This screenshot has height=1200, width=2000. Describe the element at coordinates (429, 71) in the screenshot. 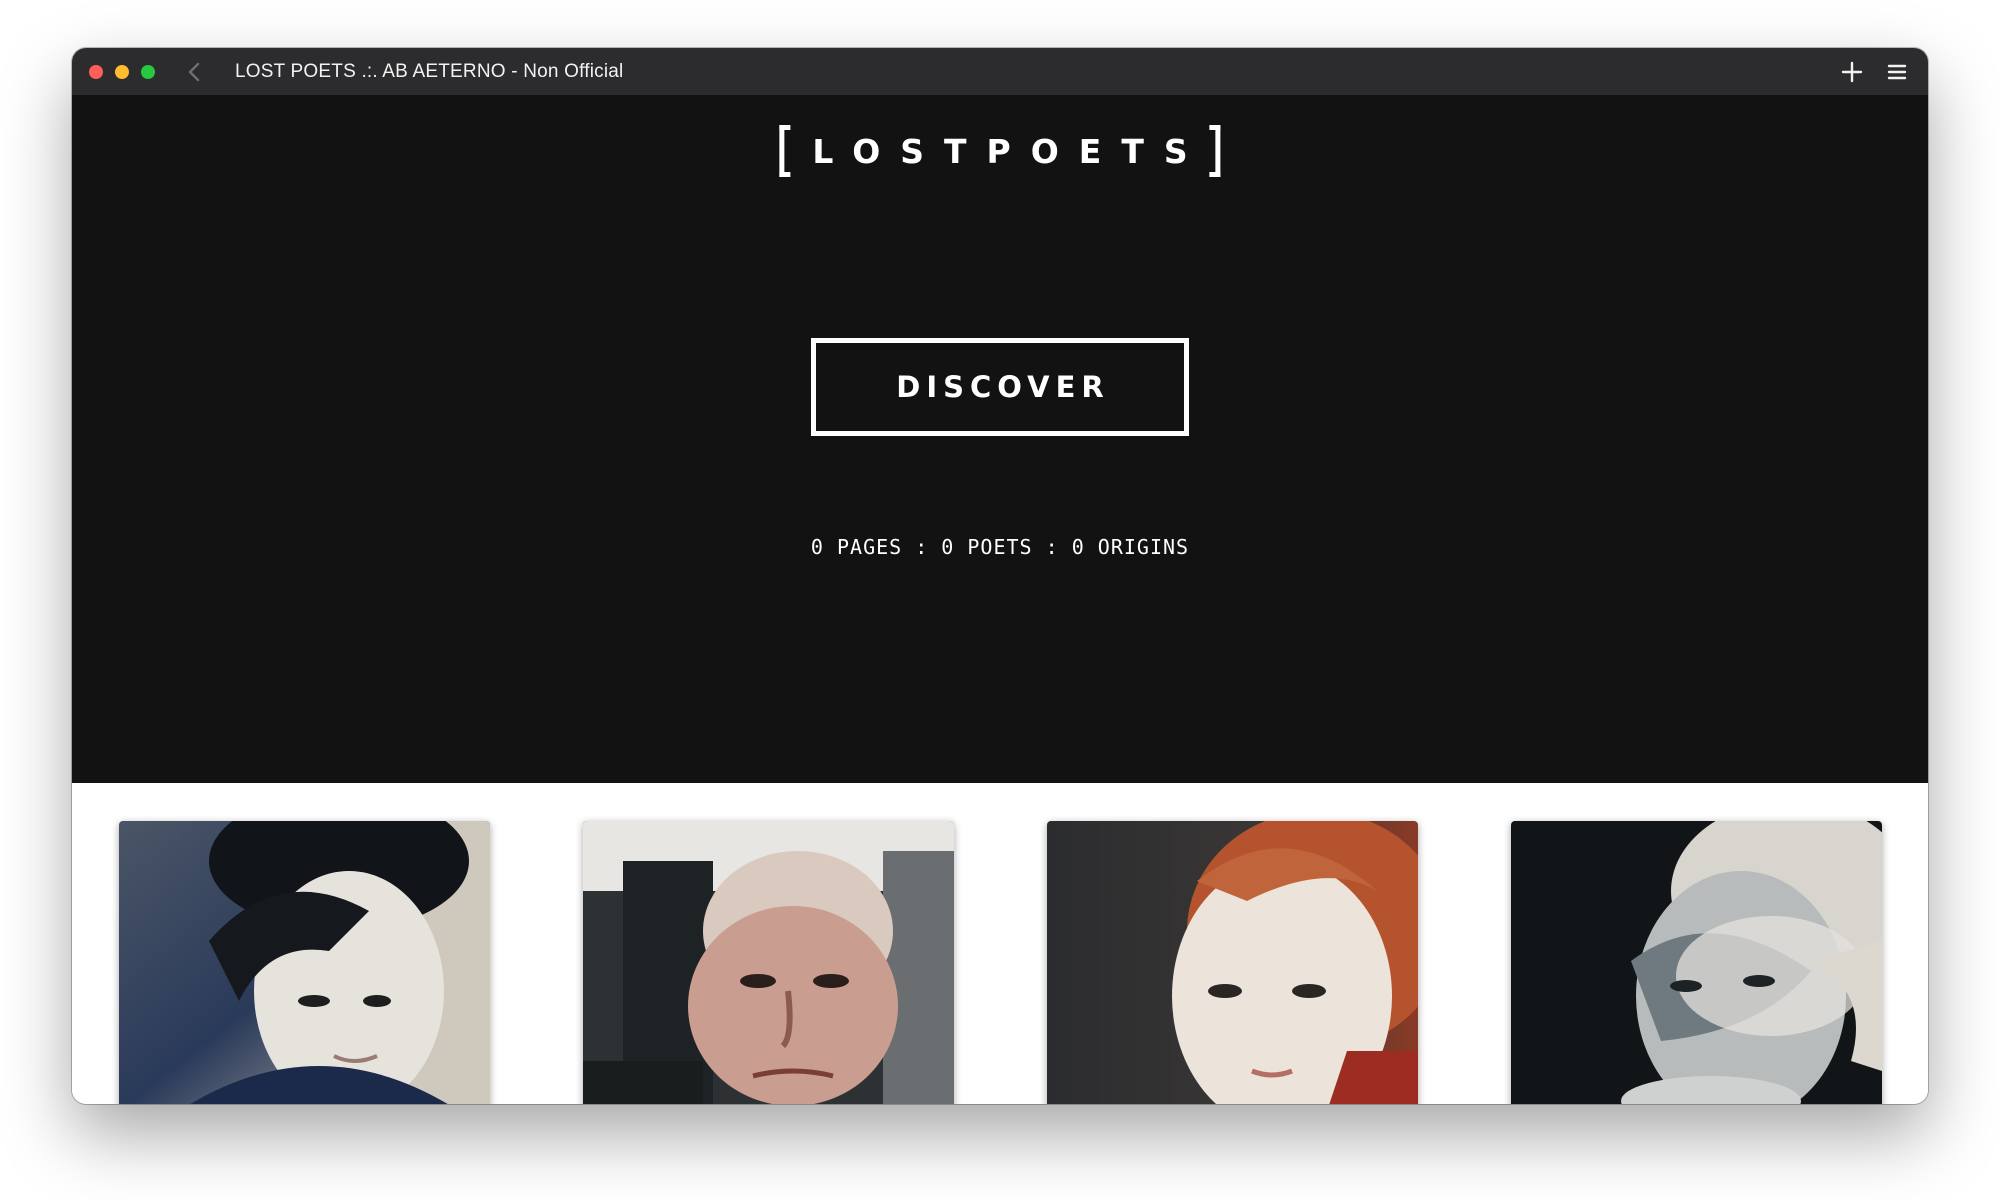

I see `tab-title: LOST POETS .:. AB AETERNO - Non Official` at that location.